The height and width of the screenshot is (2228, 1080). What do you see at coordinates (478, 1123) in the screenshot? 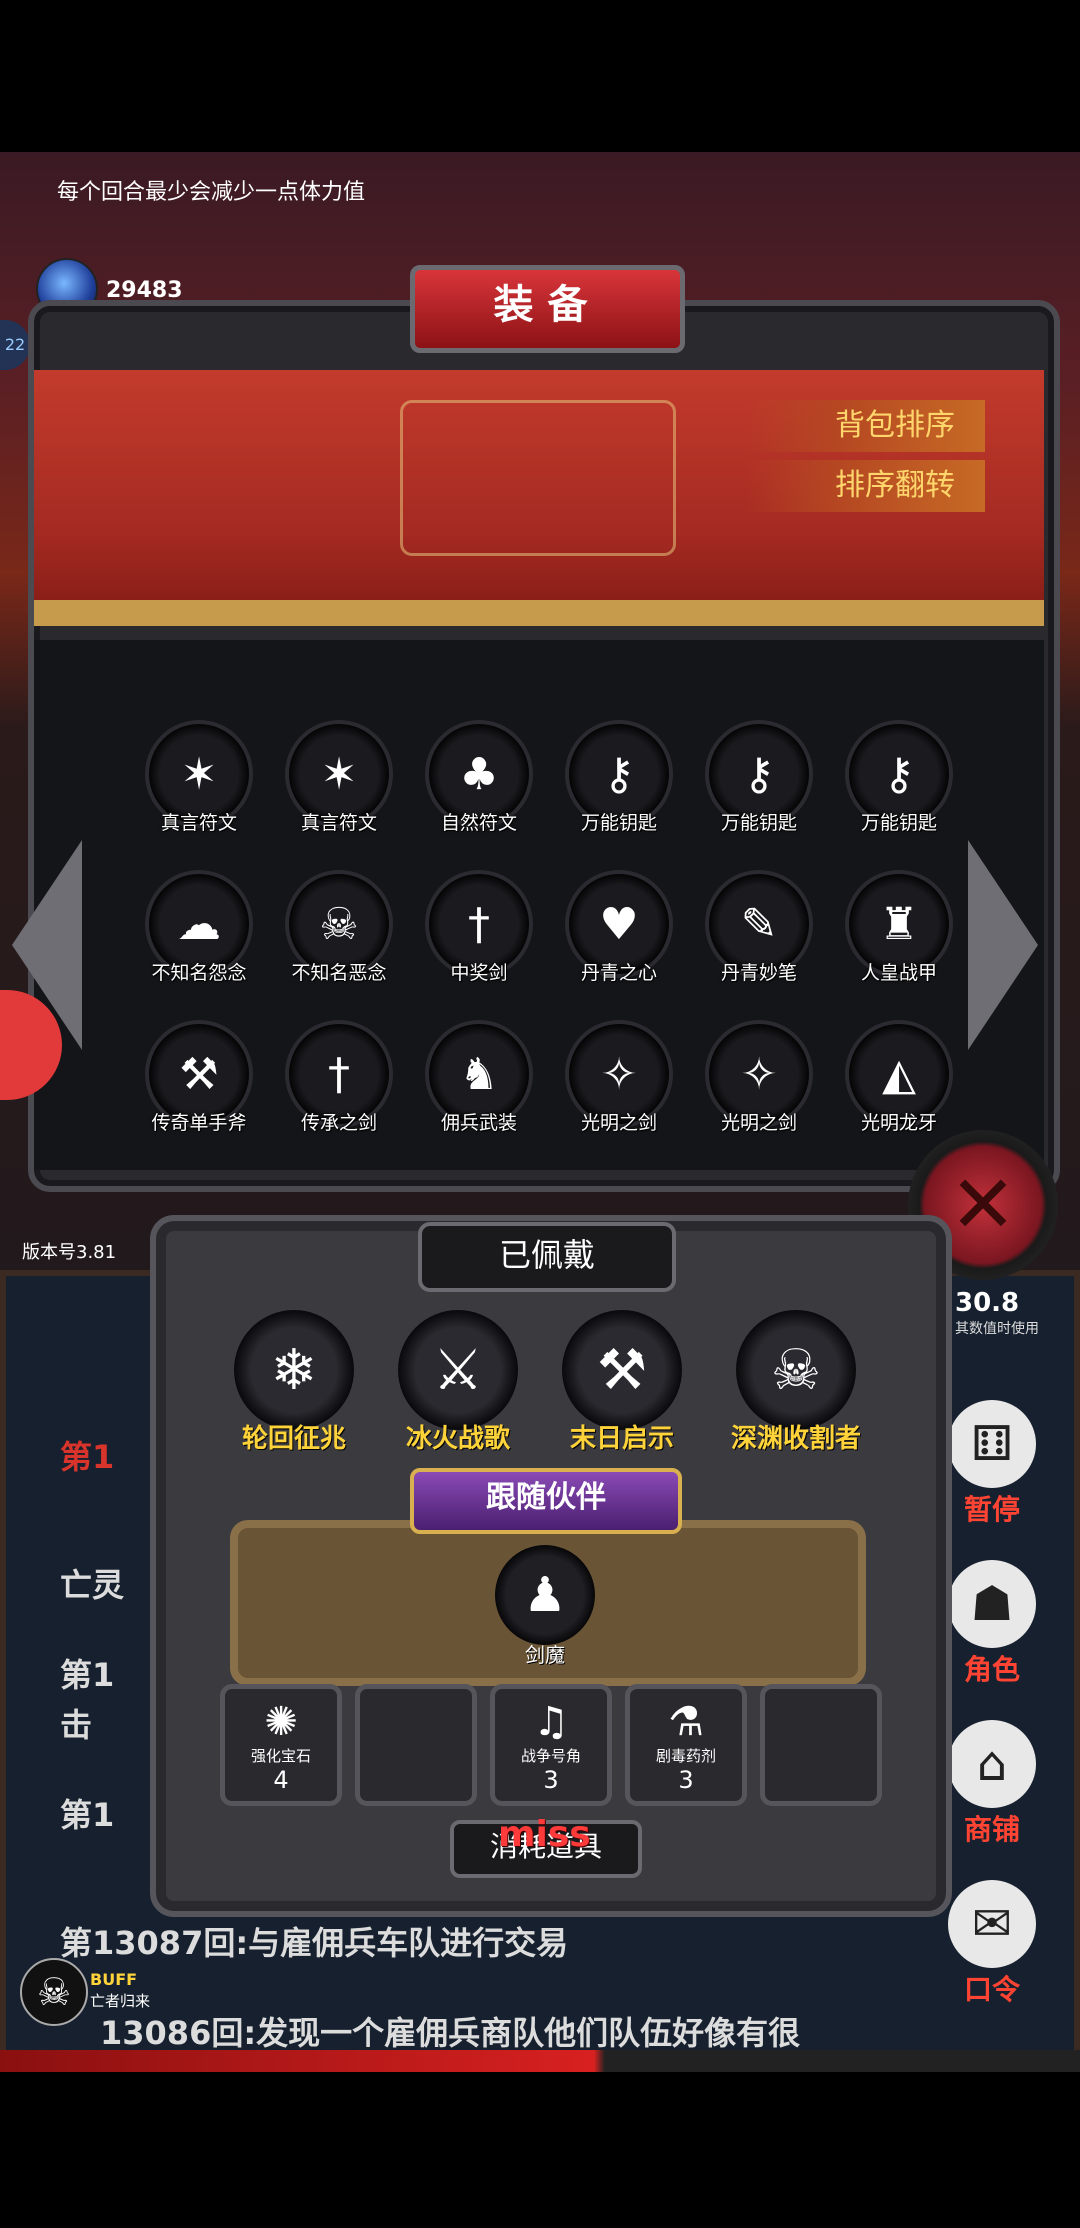
I see `item-label: 佣兵武装` at bounding box center [478, 1123].